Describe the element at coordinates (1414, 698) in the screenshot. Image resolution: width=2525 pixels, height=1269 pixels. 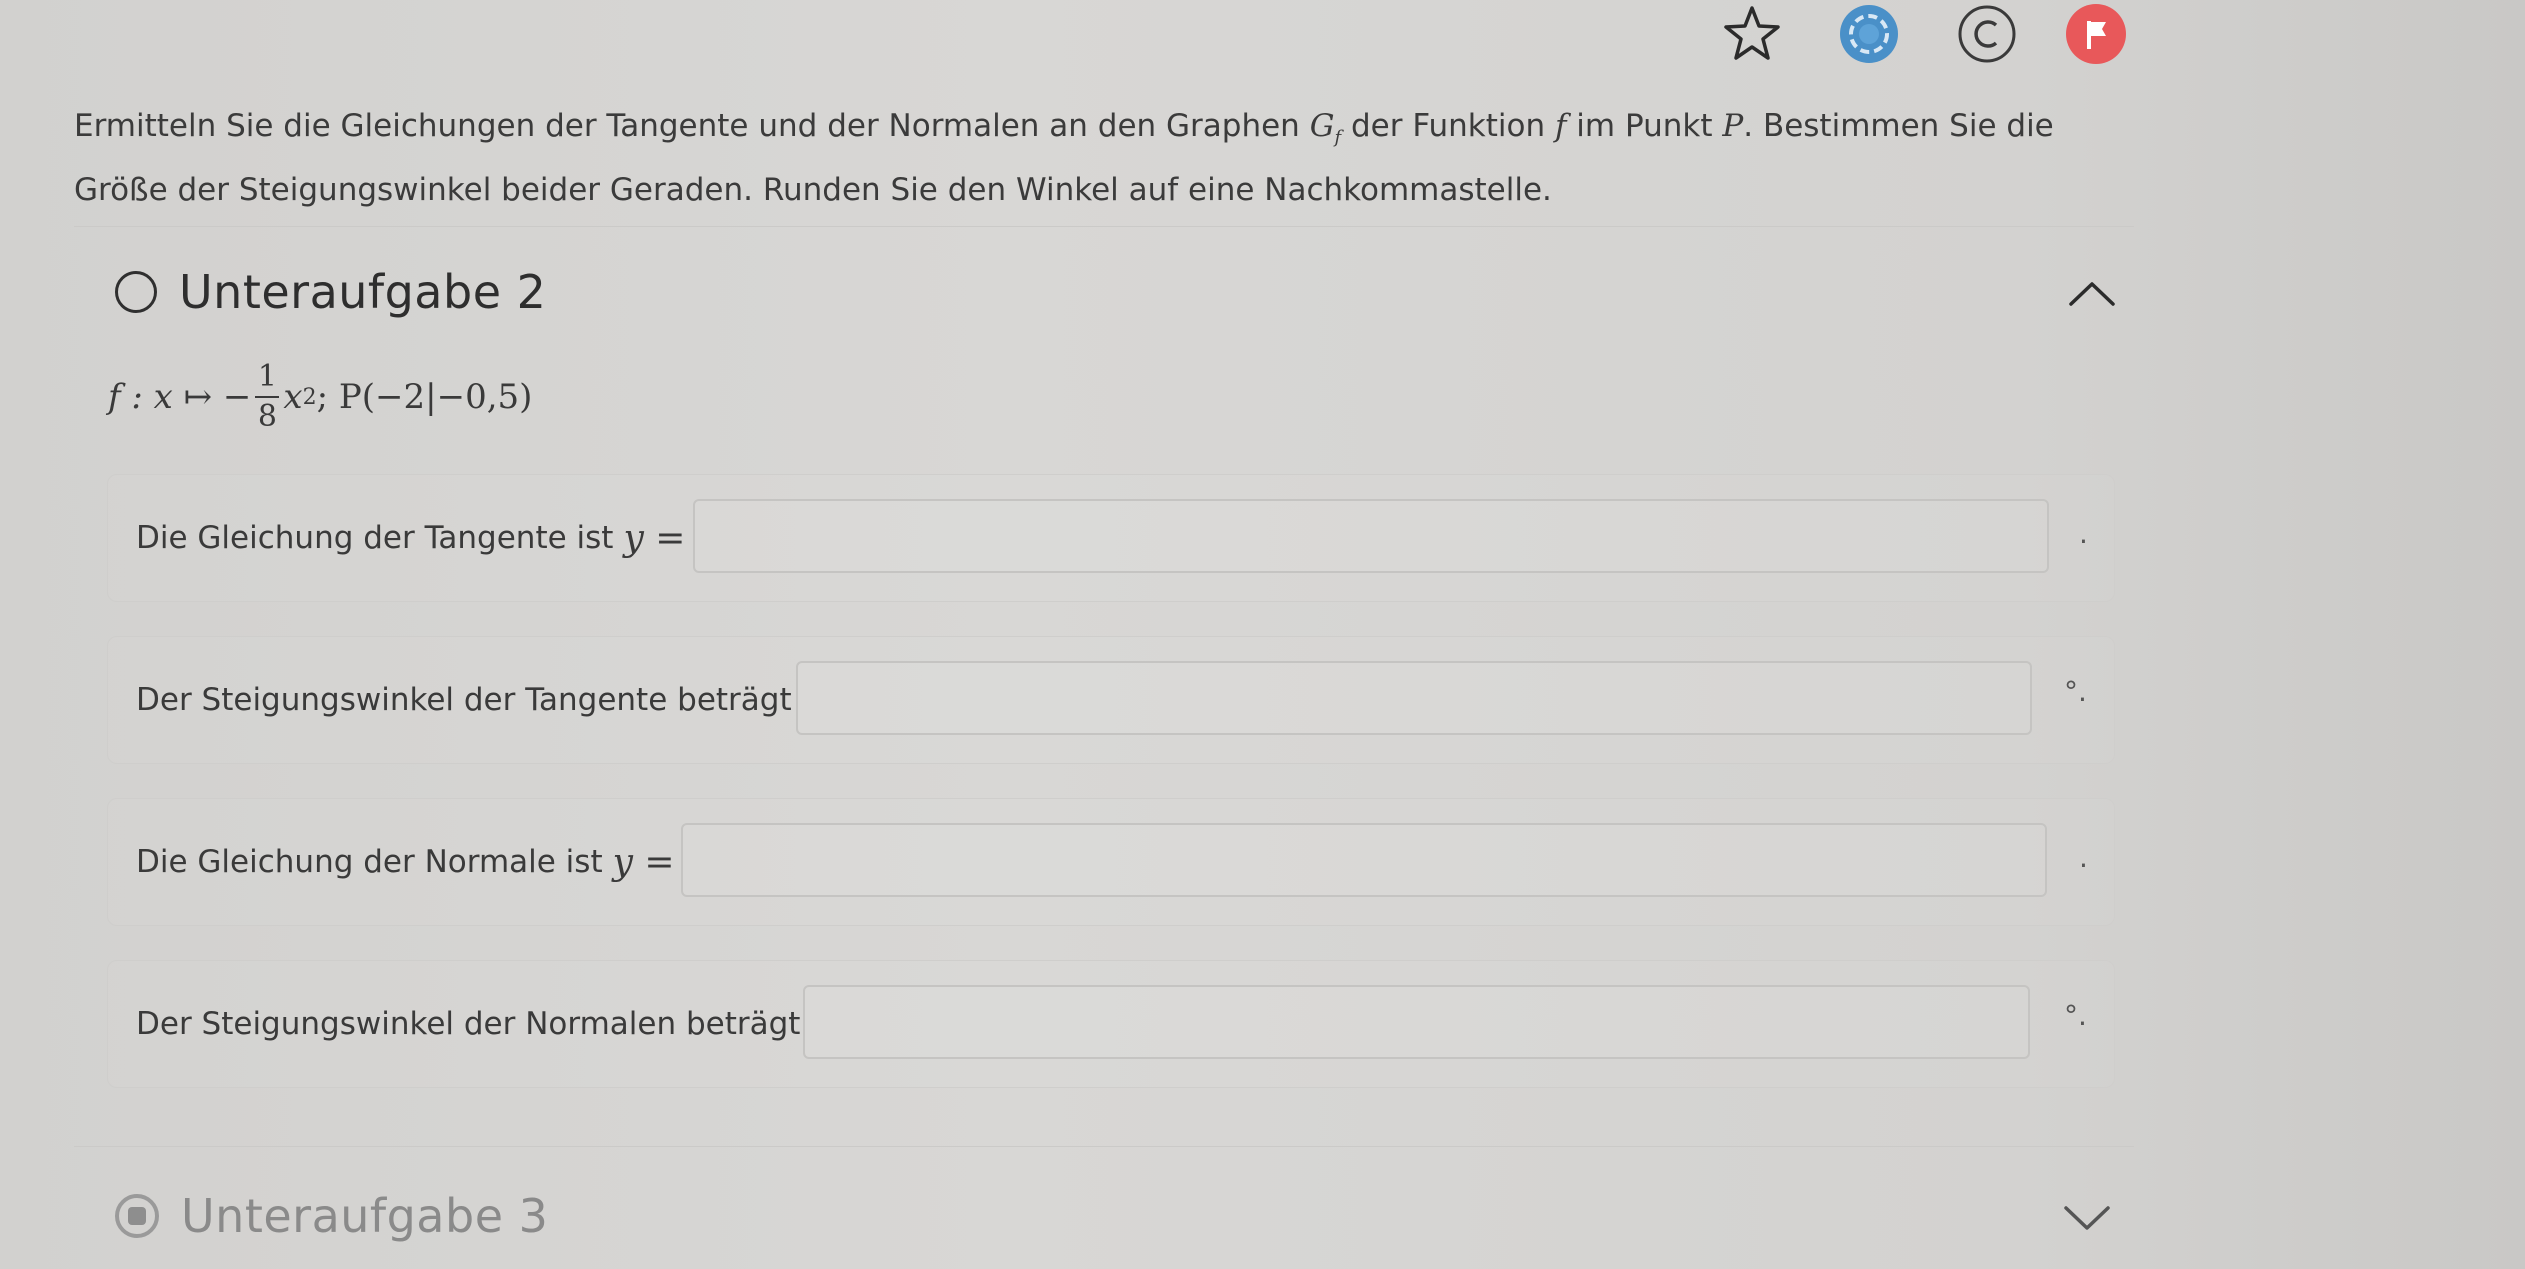
I see `tangent-angle-input` at that location.